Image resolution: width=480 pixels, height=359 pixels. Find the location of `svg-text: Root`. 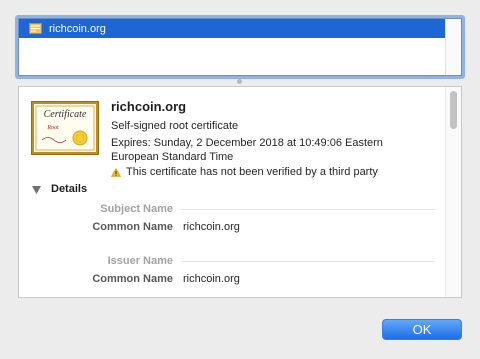

svg-text: Root is located at coordinates (52, 128).